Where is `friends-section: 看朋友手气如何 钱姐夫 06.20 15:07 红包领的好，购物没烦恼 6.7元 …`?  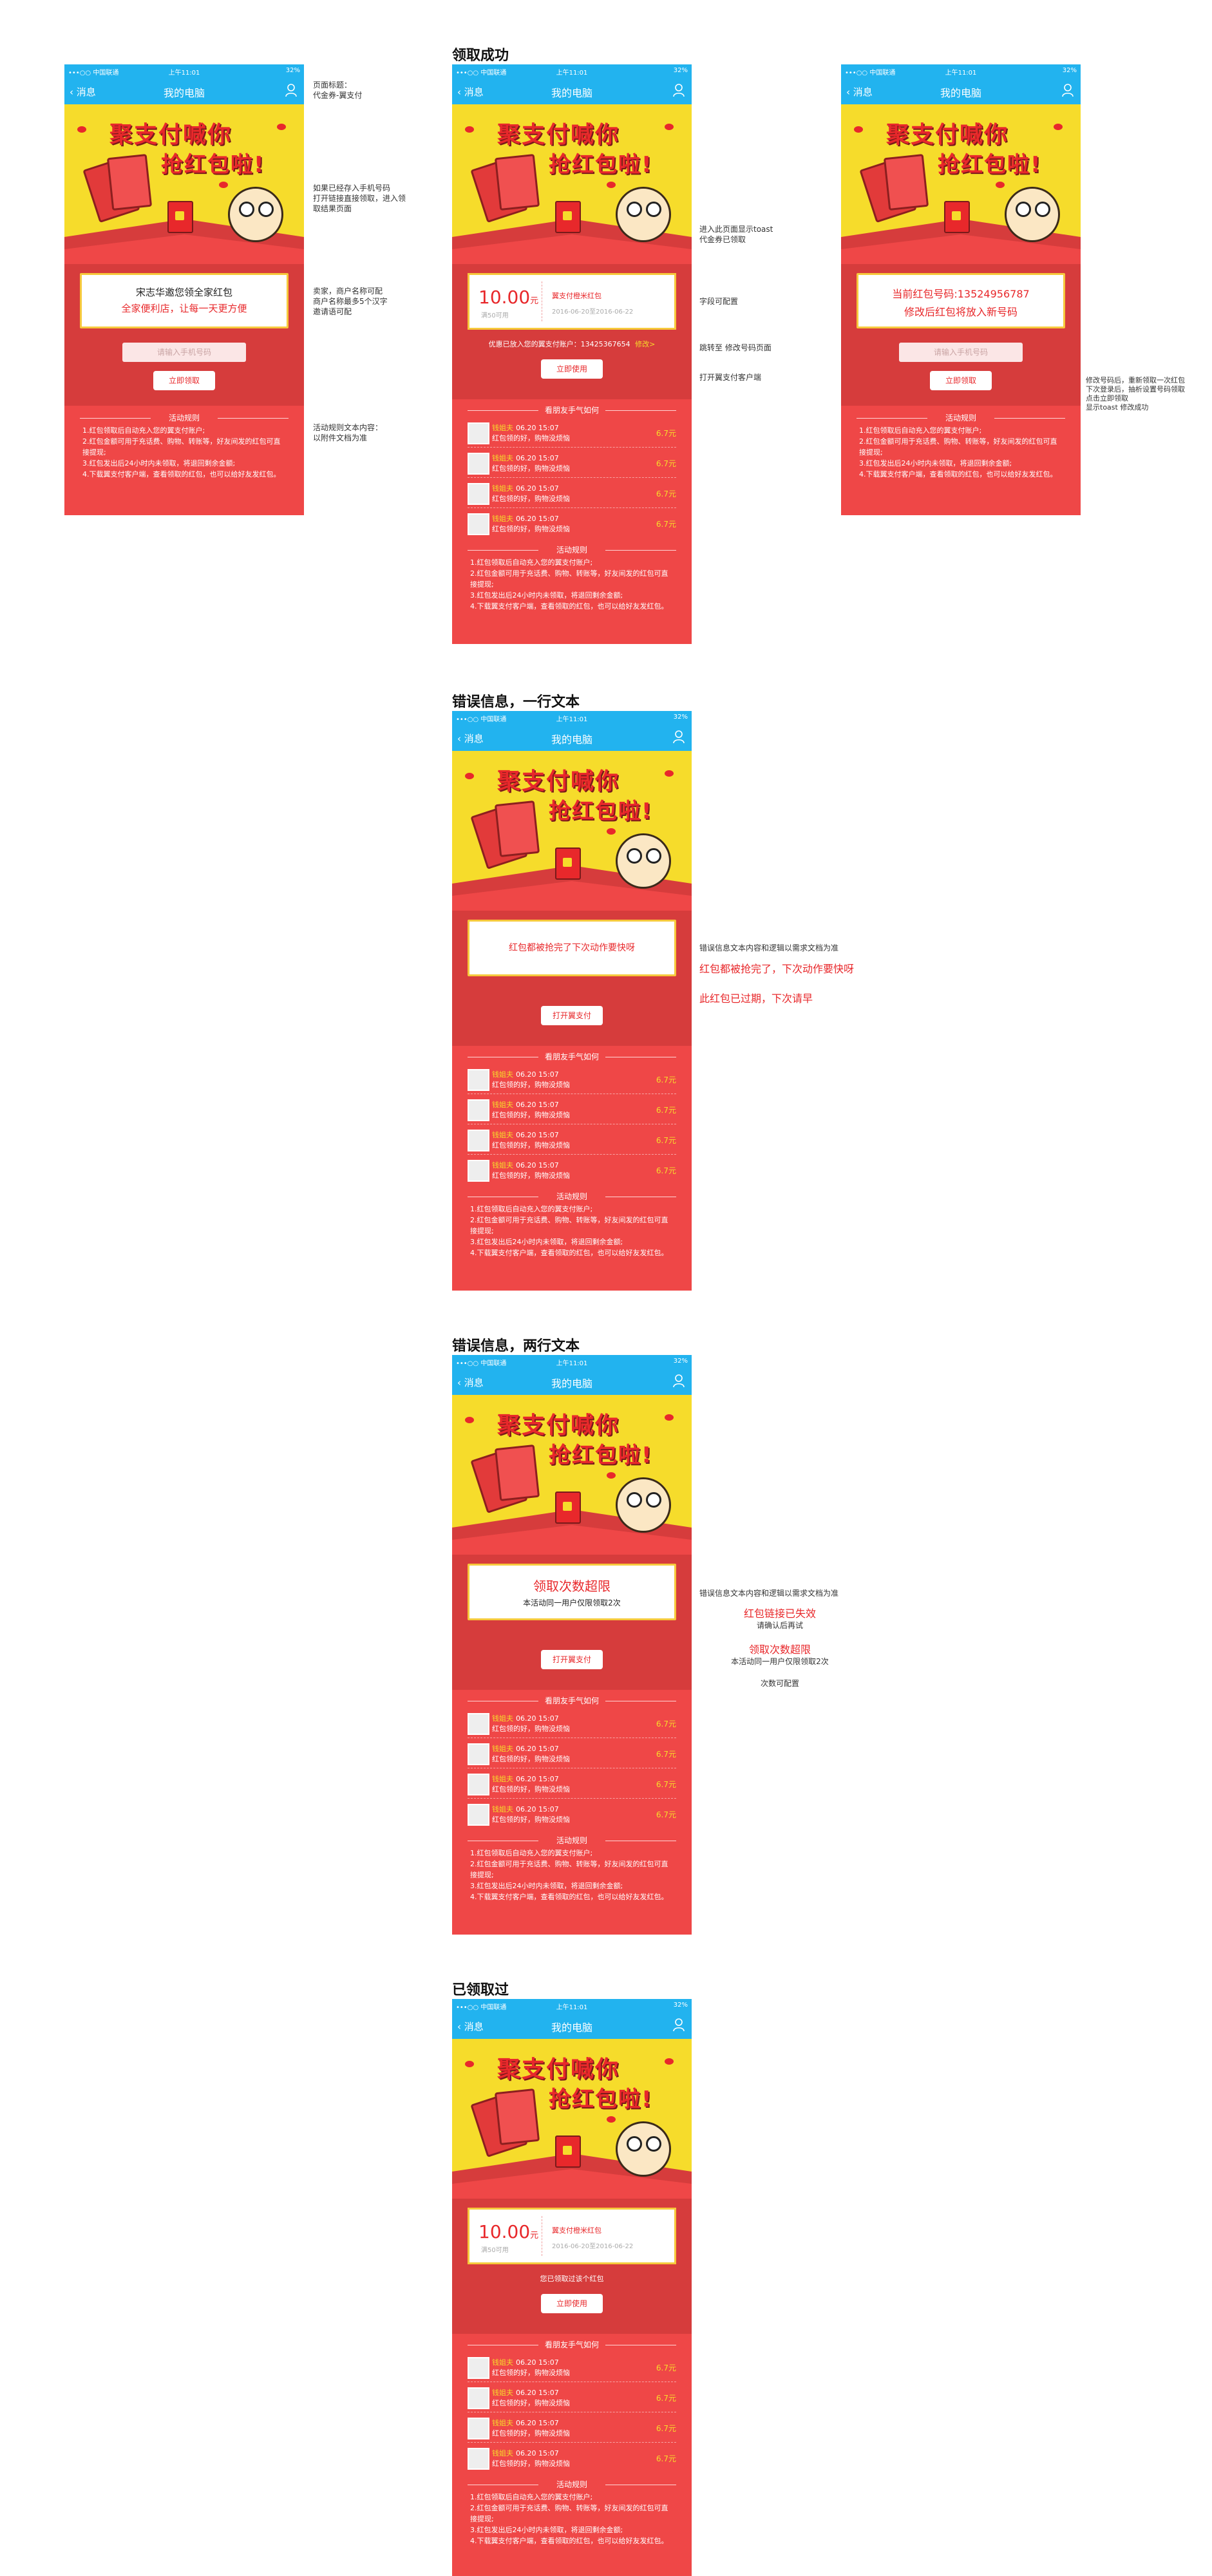 friends-section: 看朋友手气如何 钱姐夫 06.20 15:07 红包领的好，购物没烦恼 6.7元 … is located at coordinates (572, 468).